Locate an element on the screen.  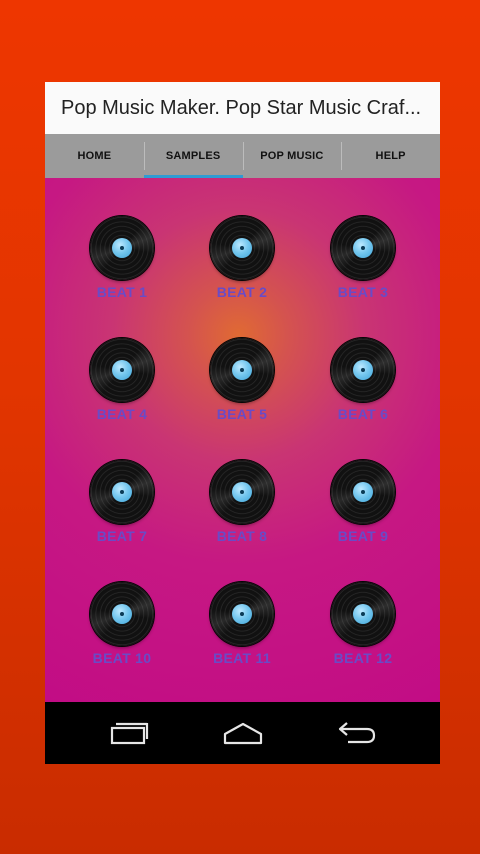
tab-help-label: HELP is located at coordinates (390, 156).